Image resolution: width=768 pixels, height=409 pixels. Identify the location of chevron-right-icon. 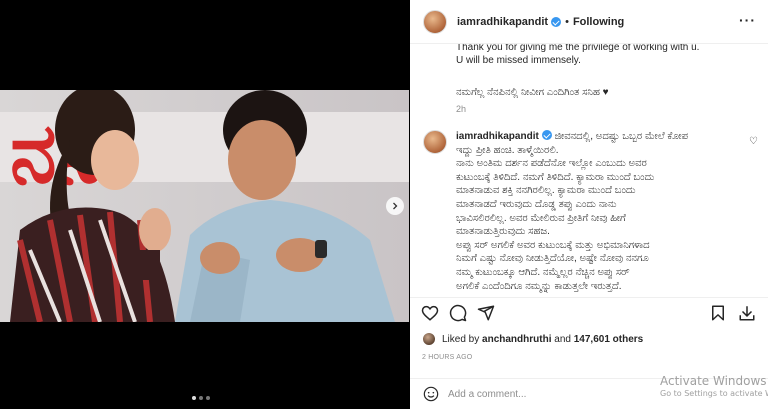
(395, 206).